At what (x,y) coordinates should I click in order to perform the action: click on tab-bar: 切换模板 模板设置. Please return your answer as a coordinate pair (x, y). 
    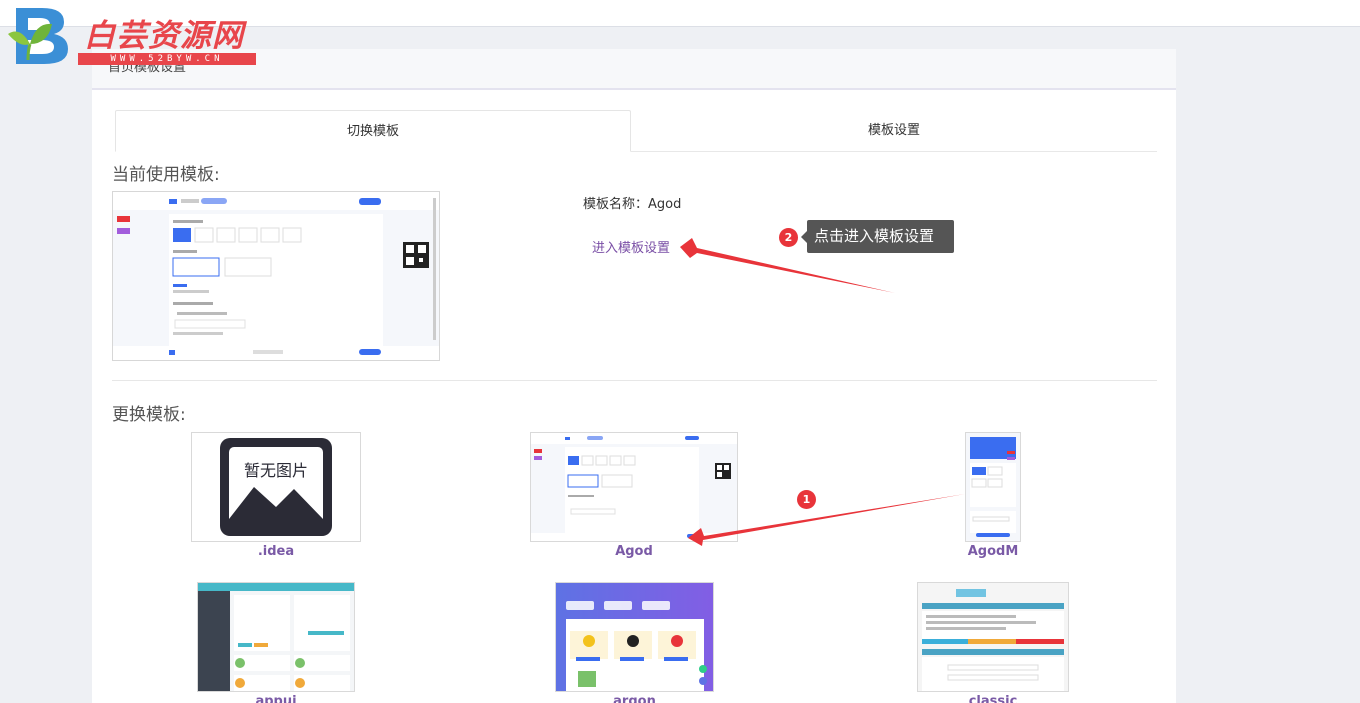
    Looking at the image, I should click on (636, 131).